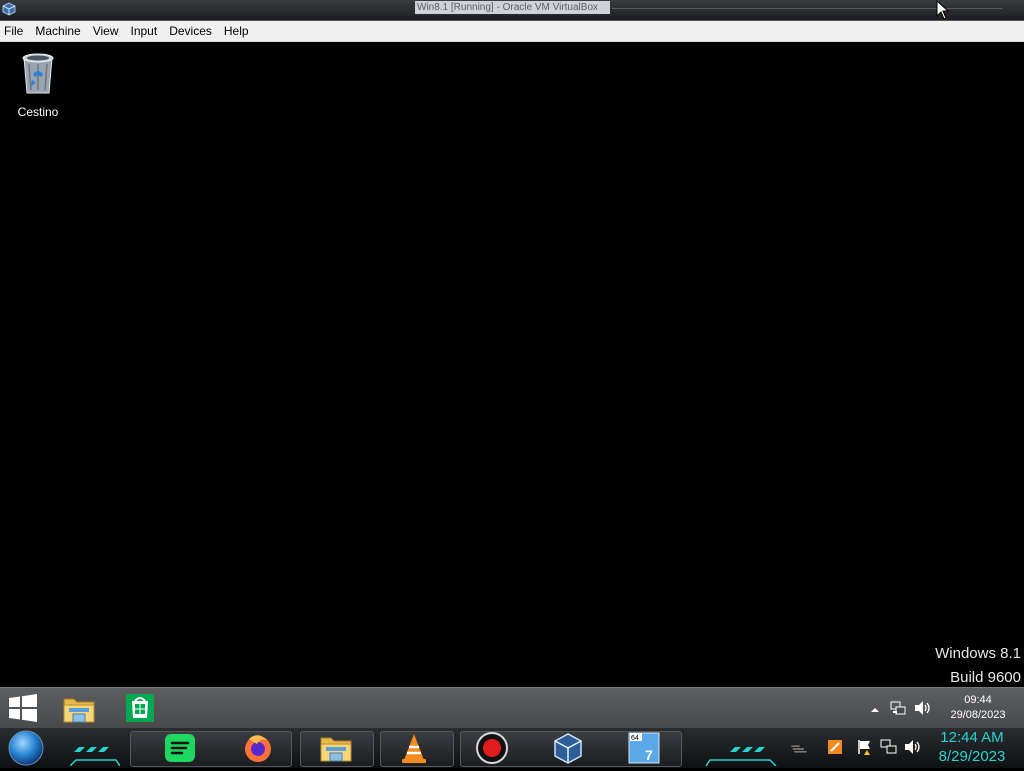 The image size is (1024, 771). Describe the element at coordinates (943, 10) in the screenshot. I see `mouse-cursor-icon` at that location.